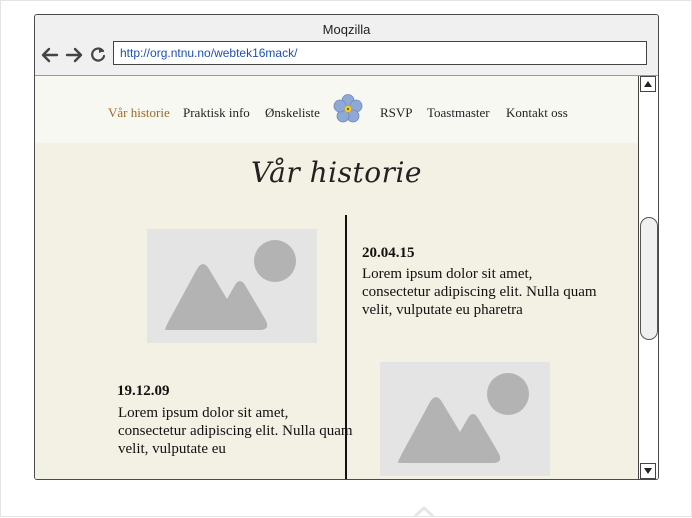  What do you see at coordinates (74, 55) in the screenshot?
I see `arrow-right-icon` at bounding box center [74, 55].